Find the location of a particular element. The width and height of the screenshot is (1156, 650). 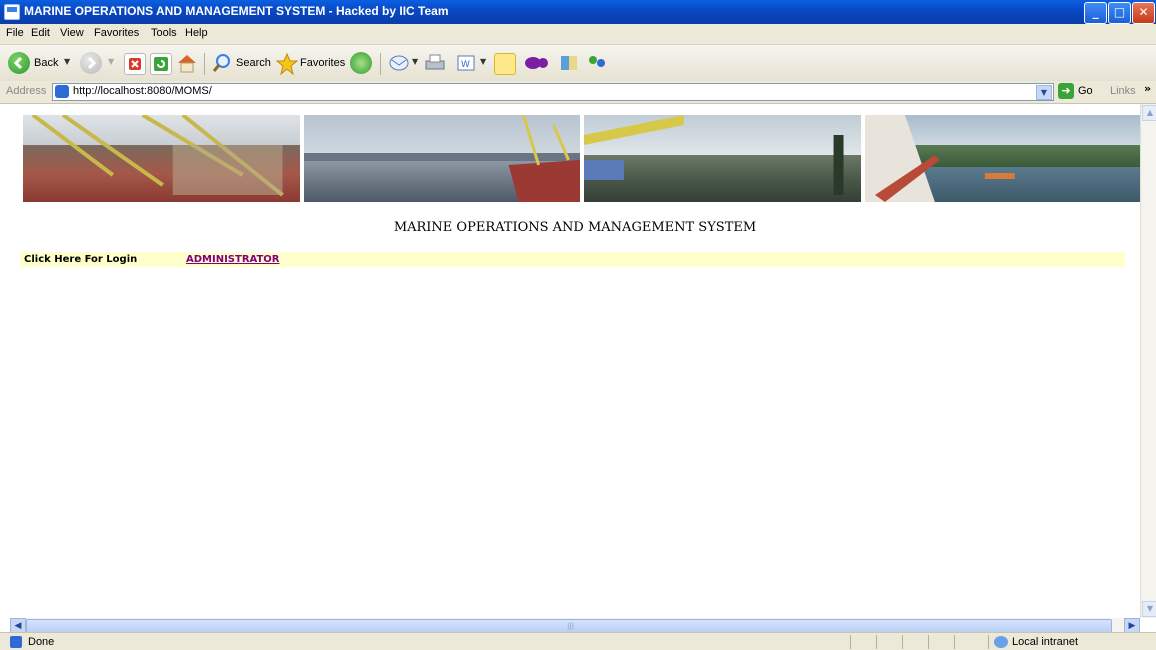

menu-edit: Edit is located at coordinates (40, 33).